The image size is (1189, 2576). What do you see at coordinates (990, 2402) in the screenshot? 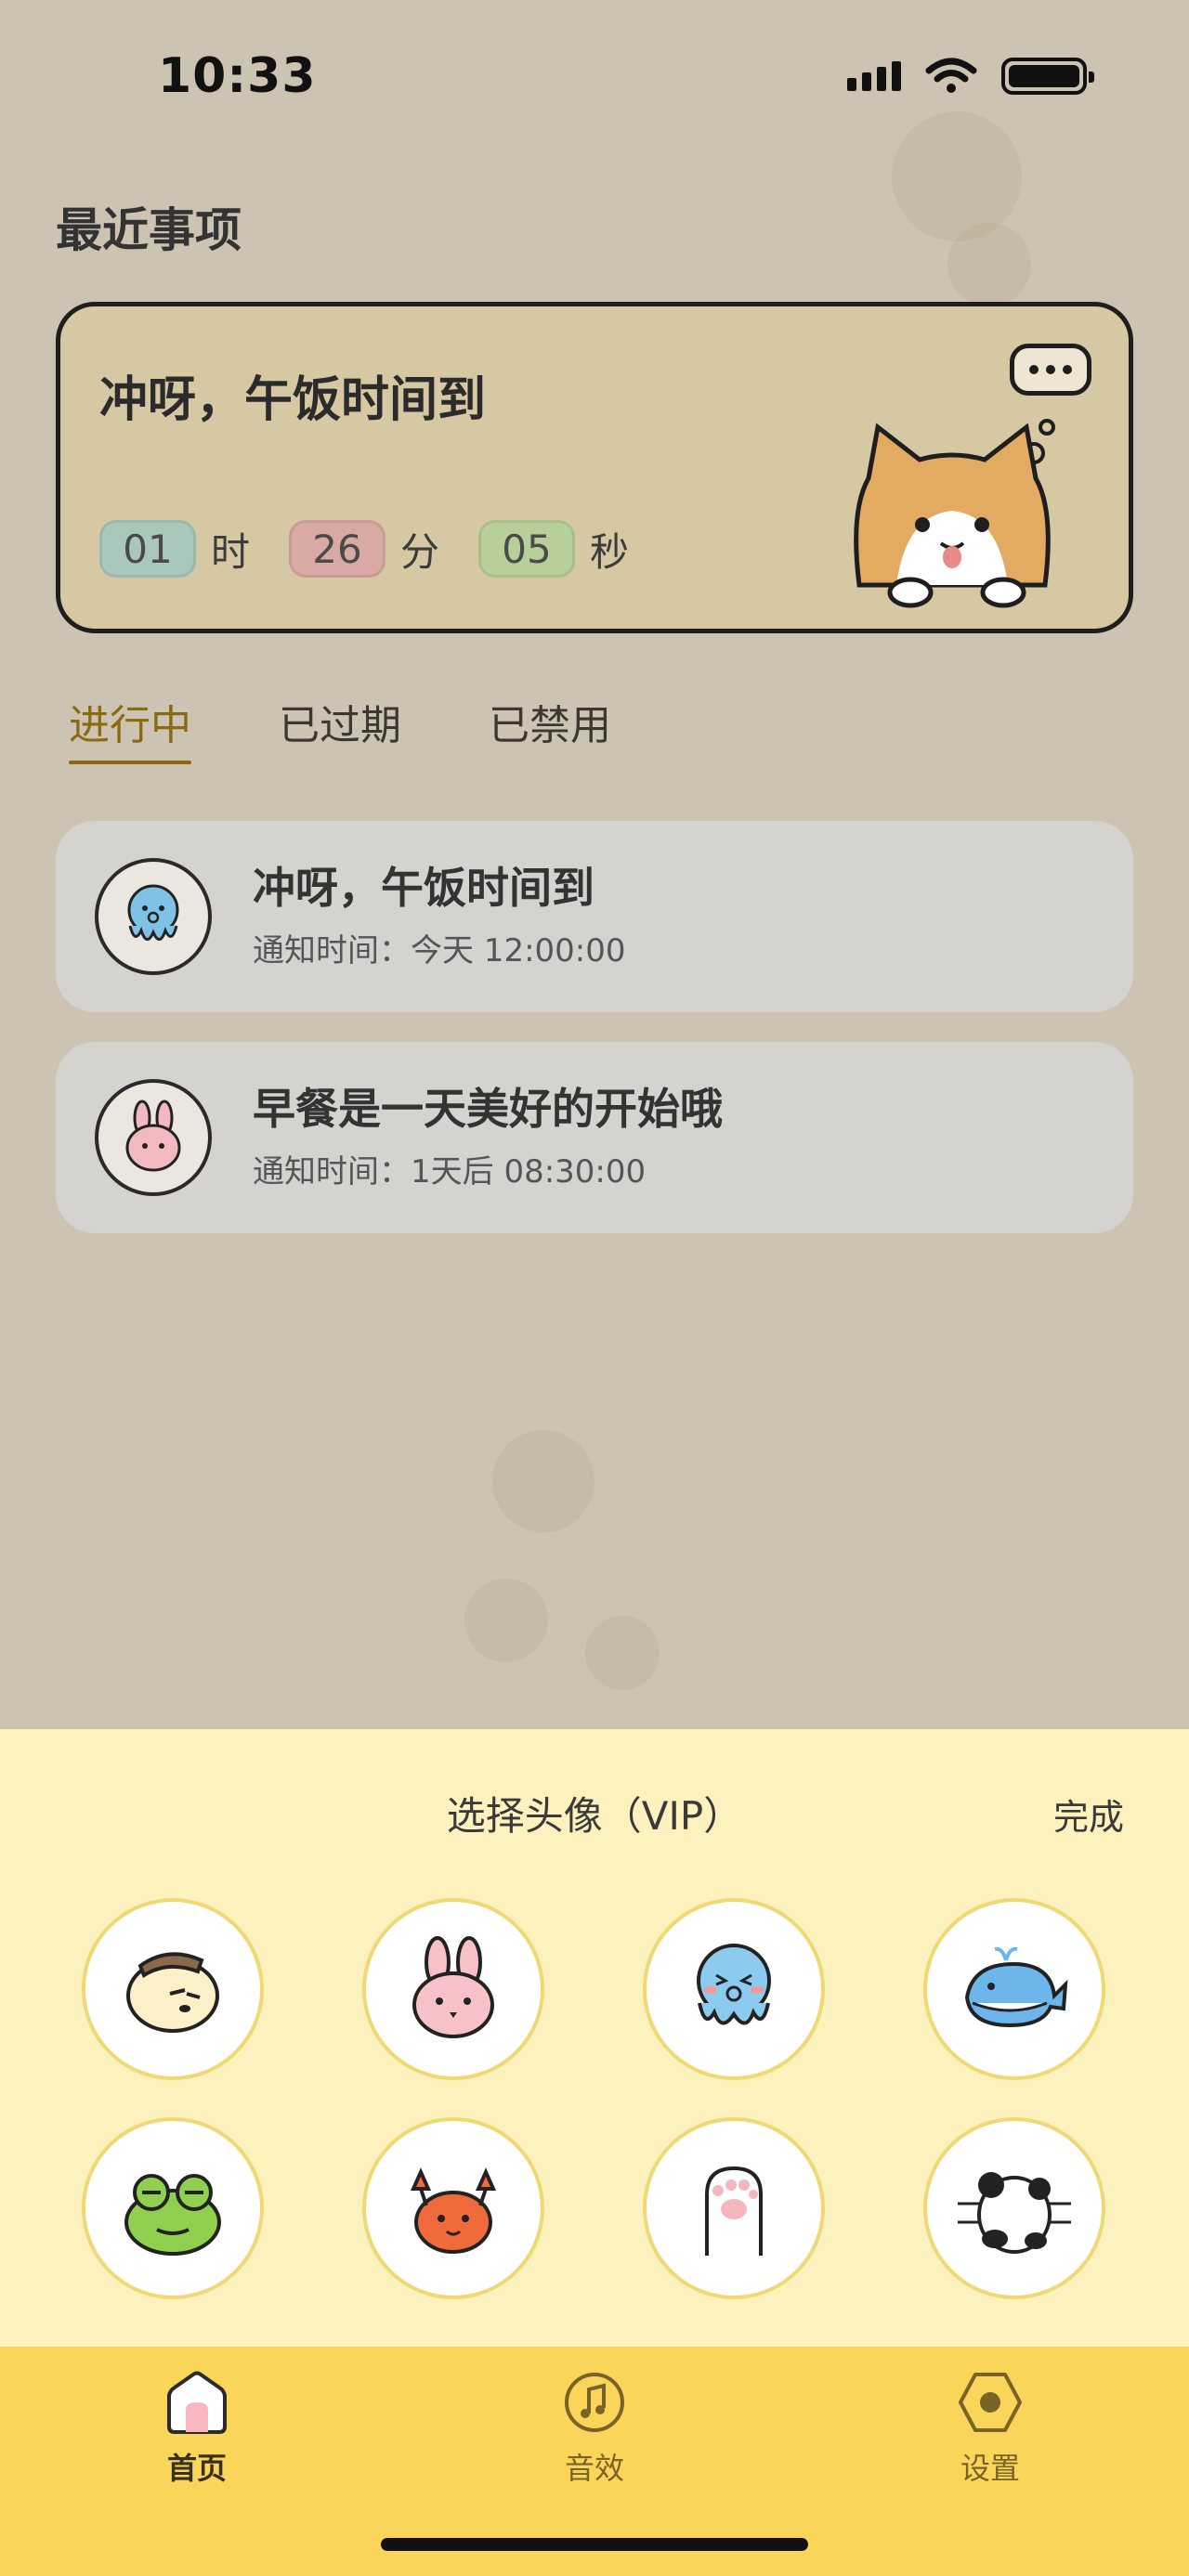
I see `settings-icon` at bounding box center [990, 2402].